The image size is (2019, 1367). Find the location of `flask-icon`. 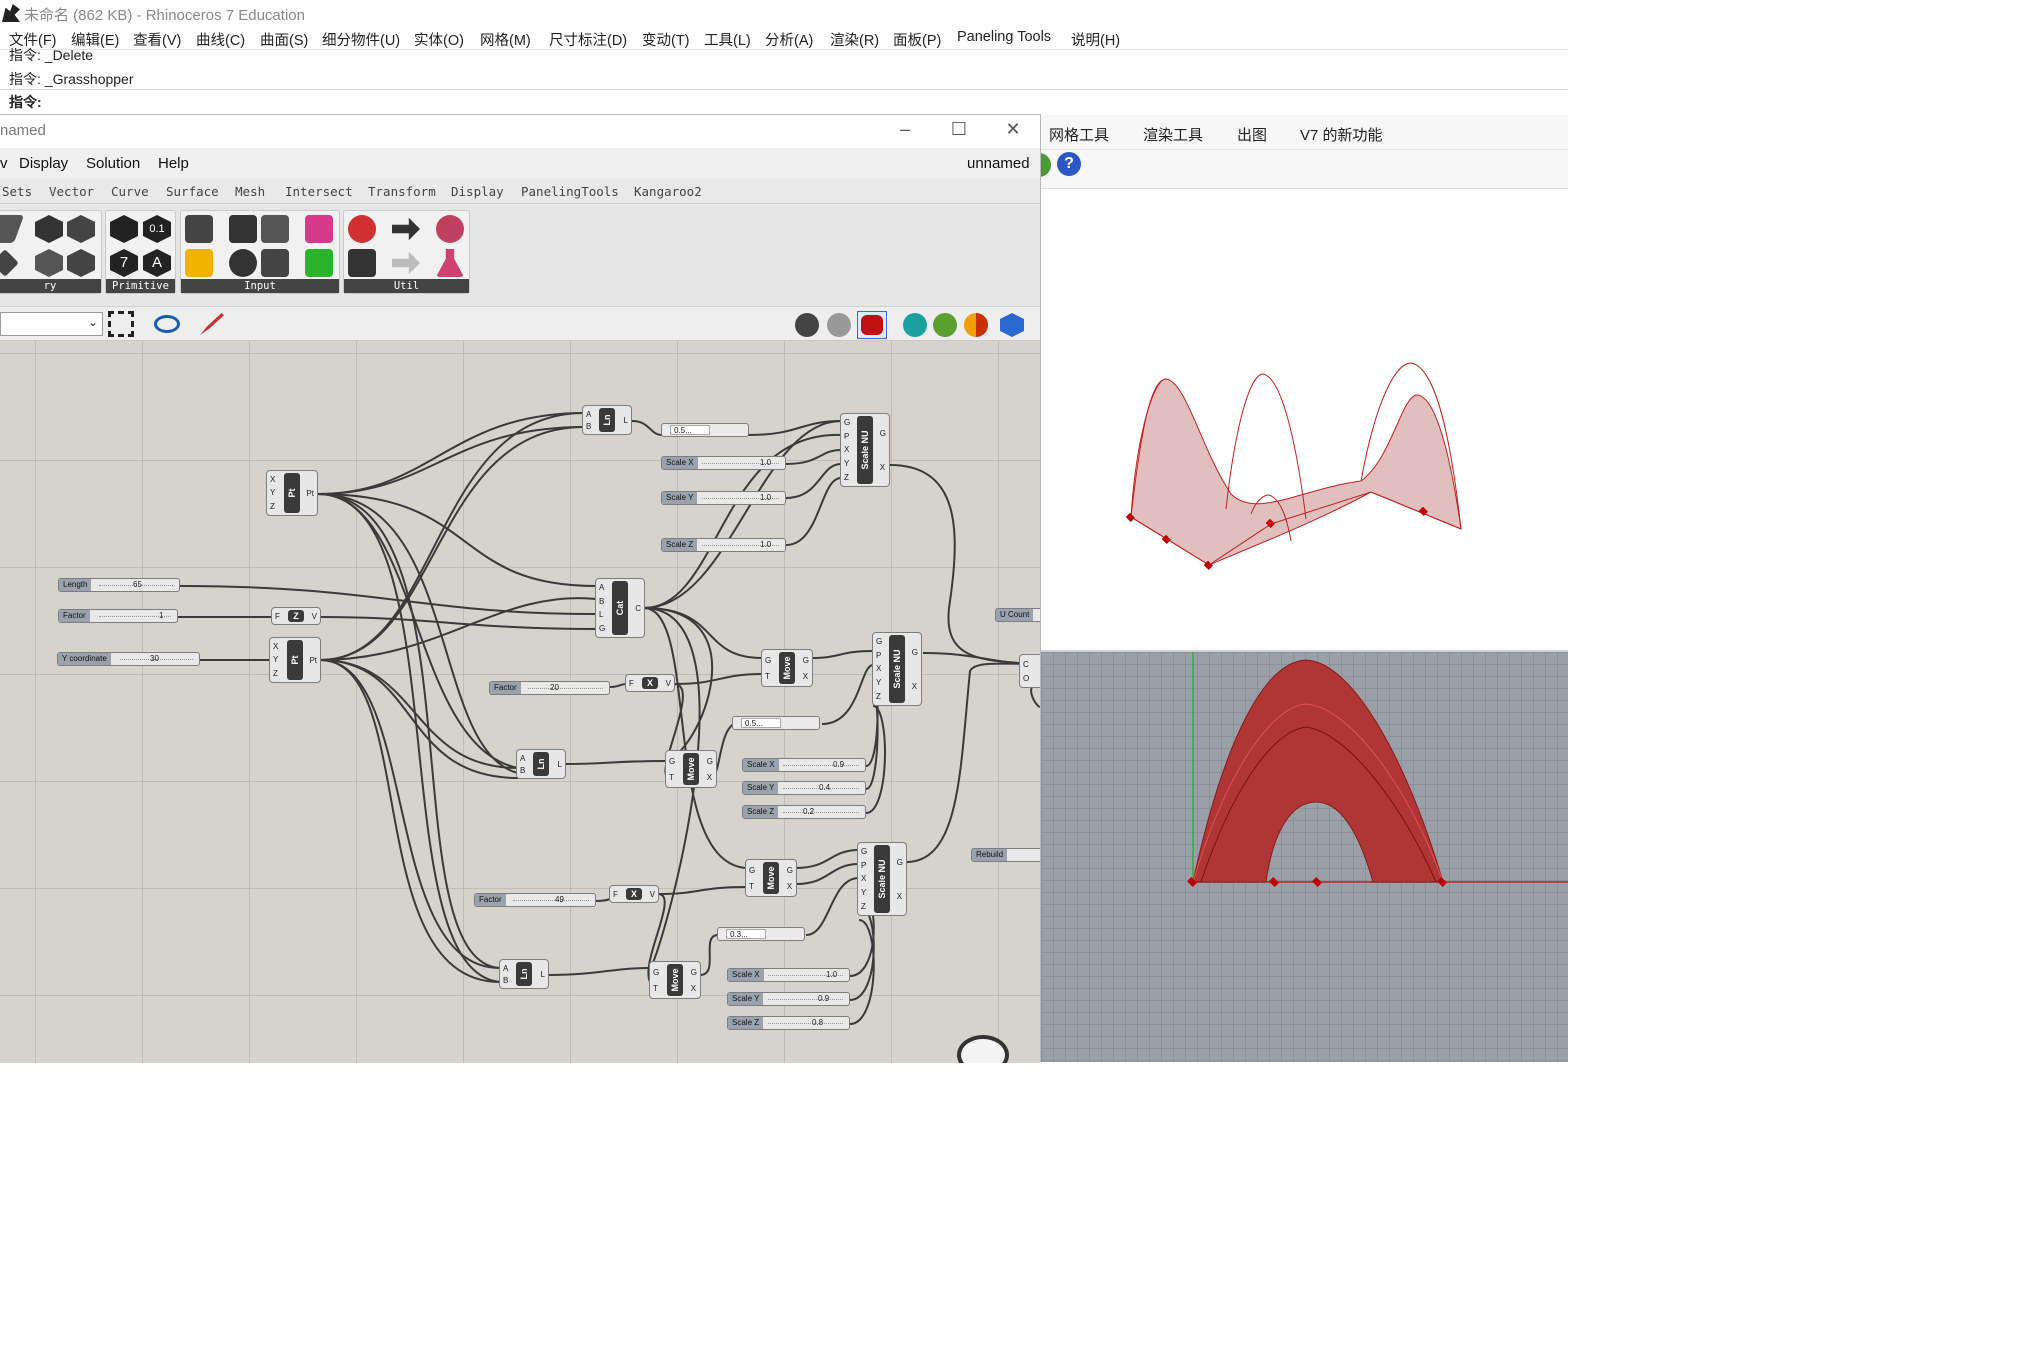

flask-icon is located at coordinates (450, 263).